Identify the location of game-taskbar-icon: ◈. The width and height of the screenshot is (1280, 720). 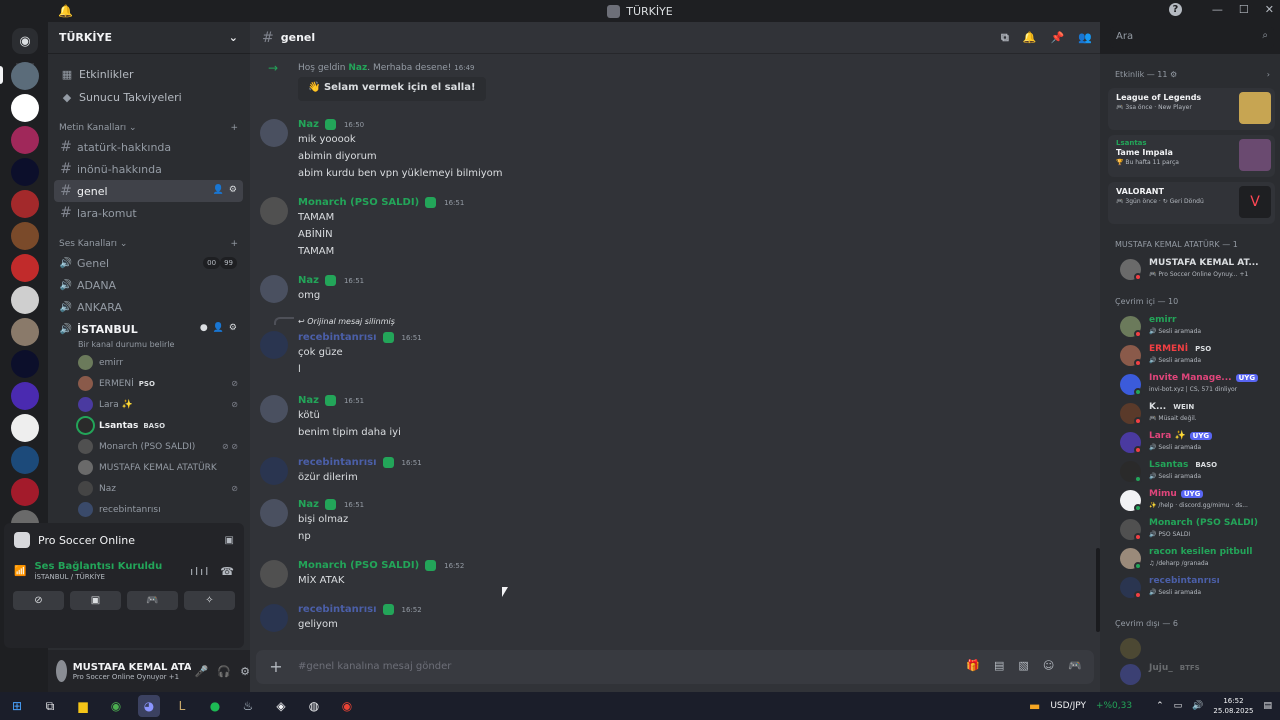
(281, 706).